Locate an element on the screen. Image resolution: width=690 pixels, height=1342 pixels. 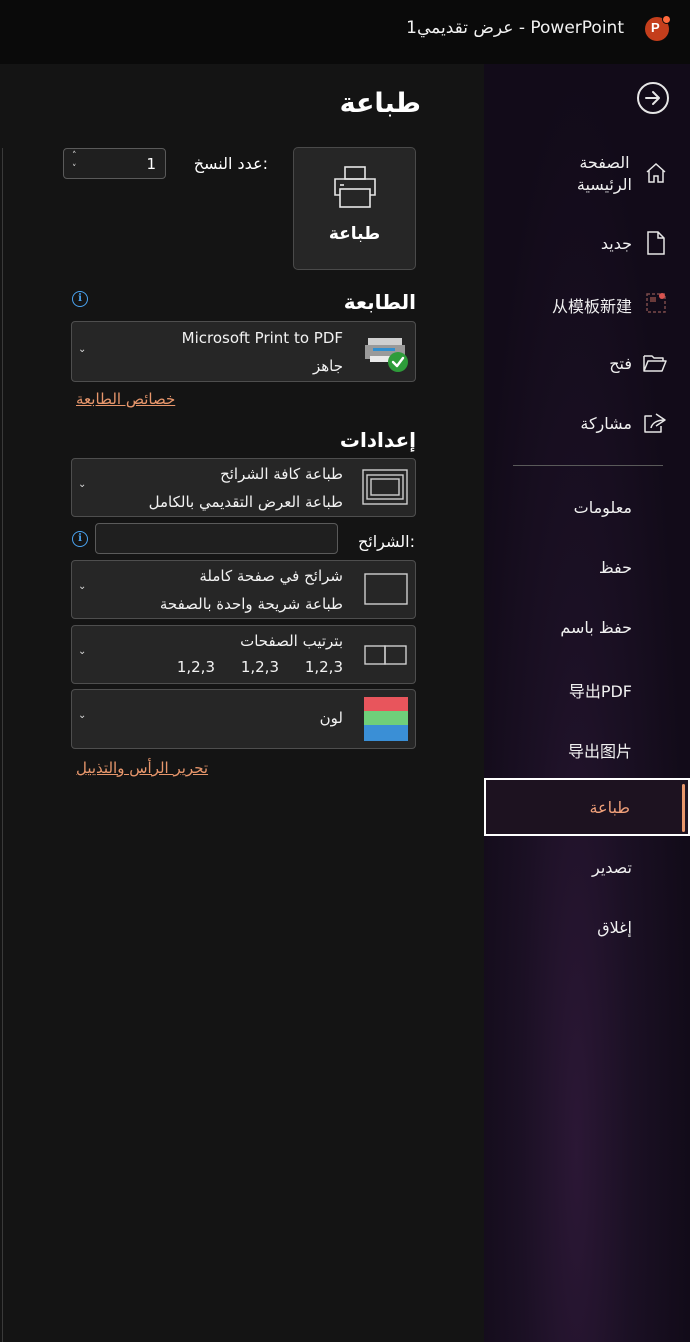
sidebar-item-export-image: 导出图片 is located at coordinates (587, 746).